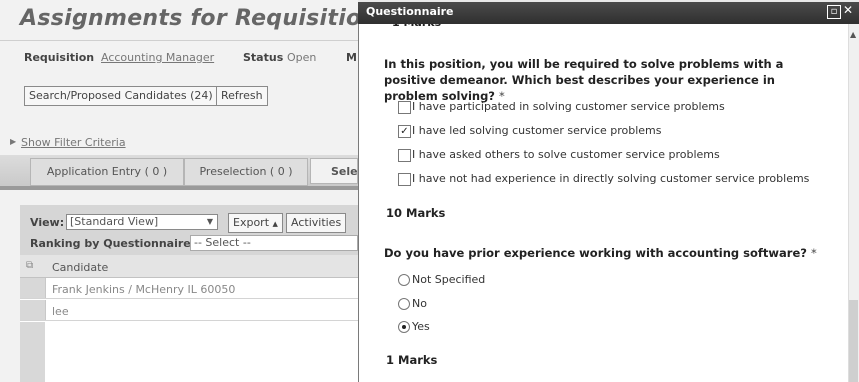 This screenshot has width=859, height=382. Describe the element at coordinates (419, 303) in the screenshot. I see `q2-option-no: No` at that location.